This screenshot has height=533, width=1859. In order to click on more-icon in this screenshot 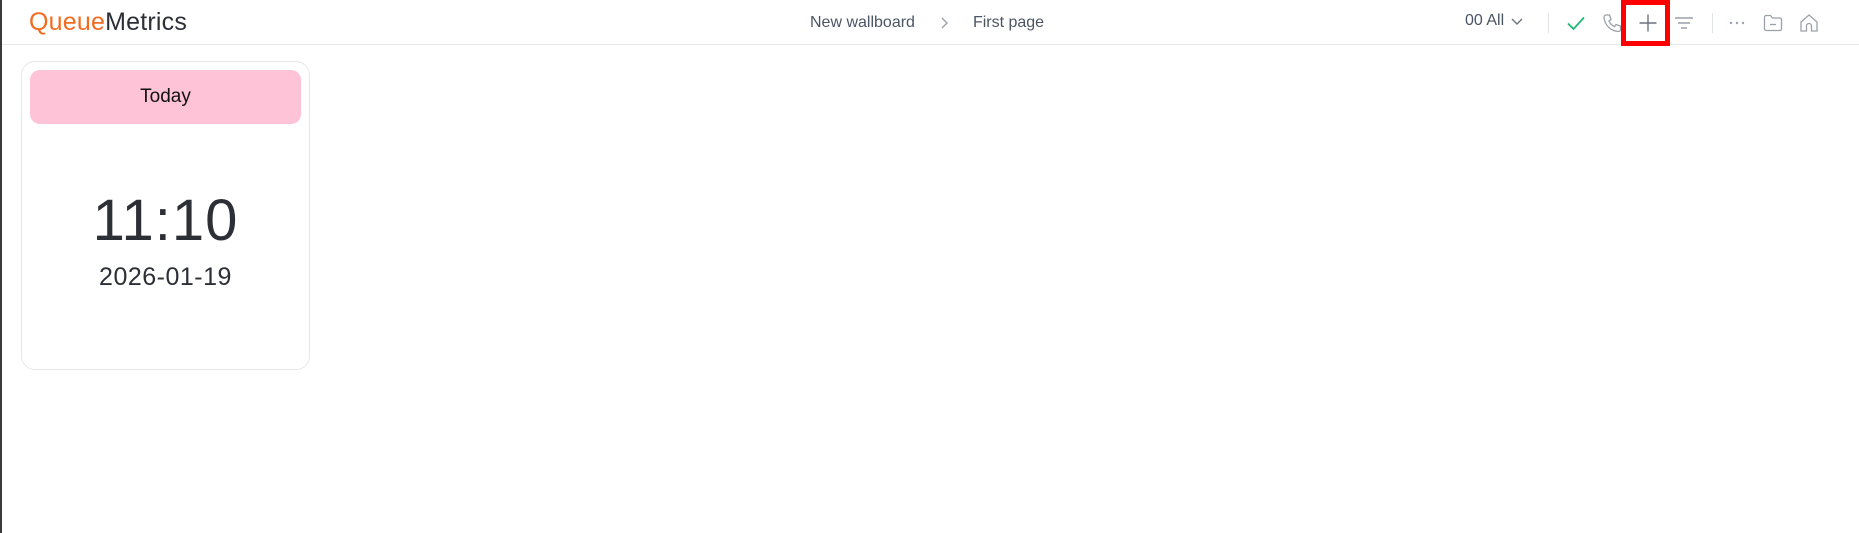, I will do `click(1737, 23)`.